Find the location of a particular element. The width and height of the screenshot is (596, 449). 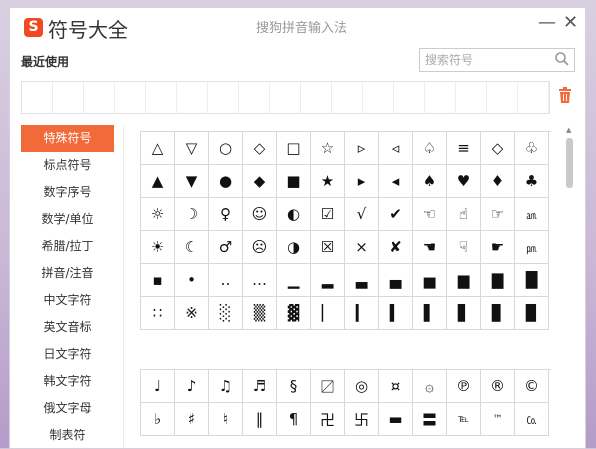

symbol-cell: ☼ is located at coordinates (158, 214).